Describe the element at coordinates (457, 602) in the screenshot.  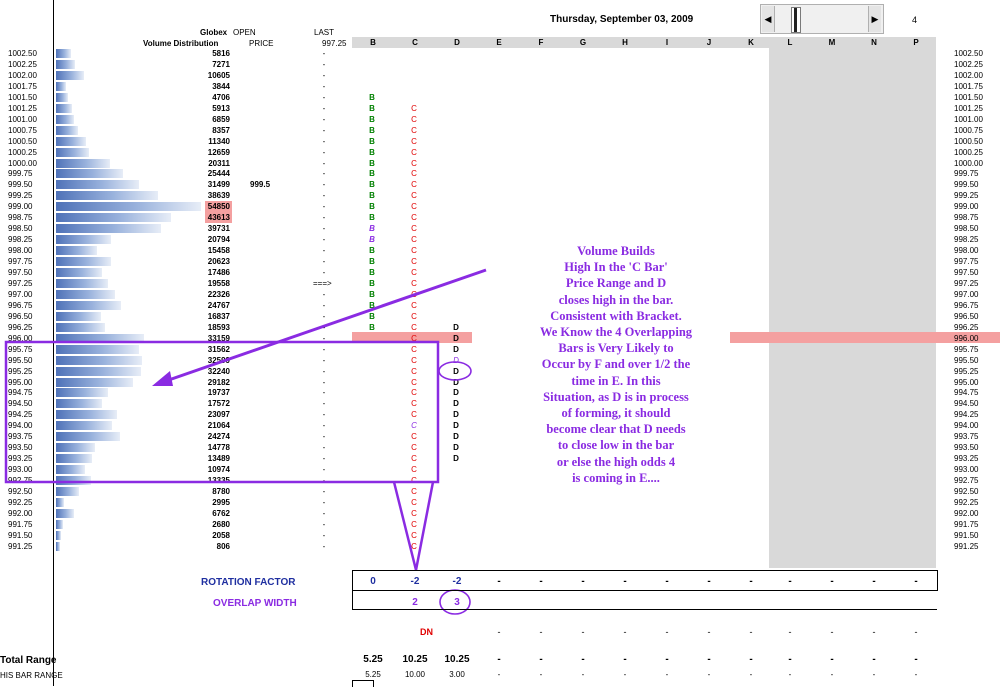
I see `overlap-cell: 3` at that location.